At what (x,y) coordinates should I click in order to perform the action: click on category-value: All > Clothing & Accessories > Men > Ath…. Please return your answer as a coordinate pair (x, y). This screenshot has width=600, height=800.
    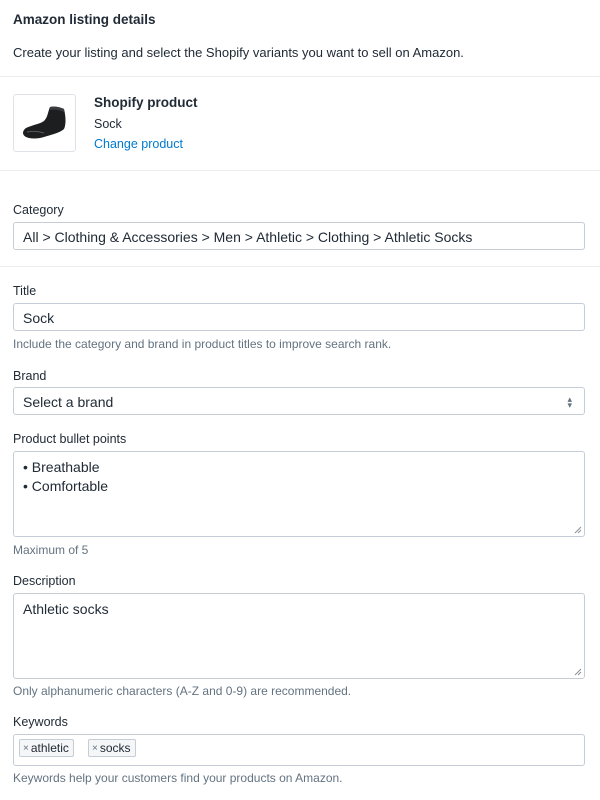
    Looking at the image, I should click on (248, 237).